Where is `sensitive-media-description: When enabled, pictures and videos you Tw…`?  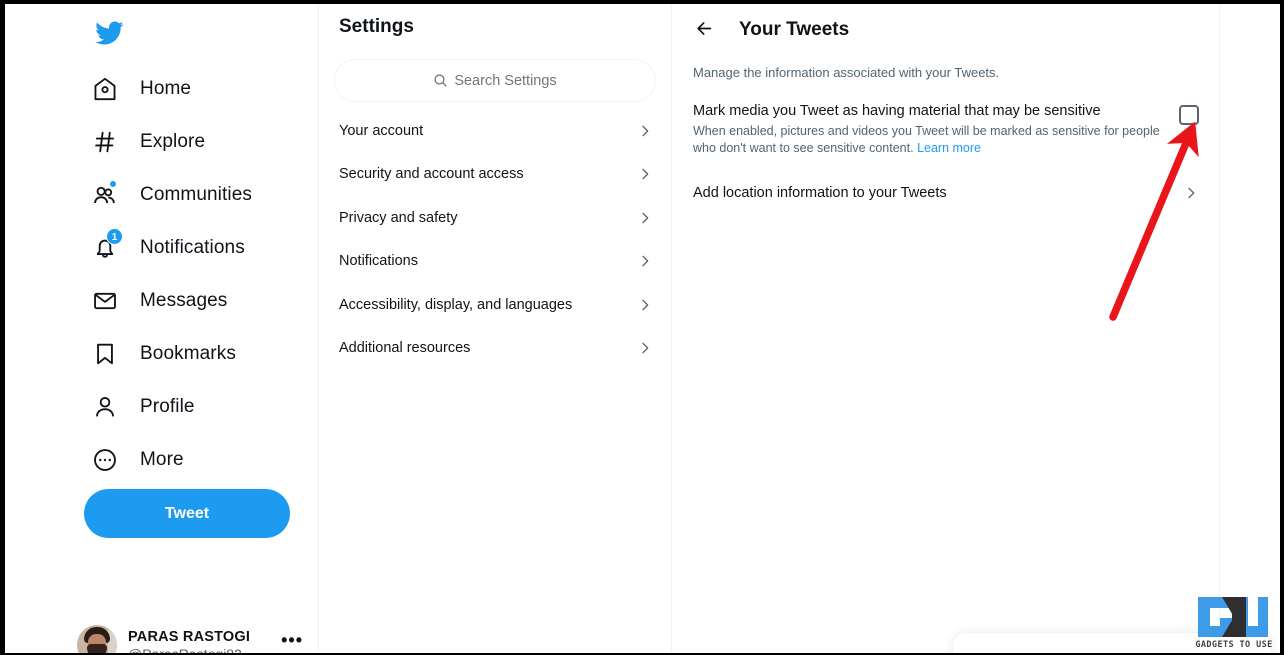
sensitive-media-description: When enabled, pictures and videos you Tw… is located at coordinates (928, 140).